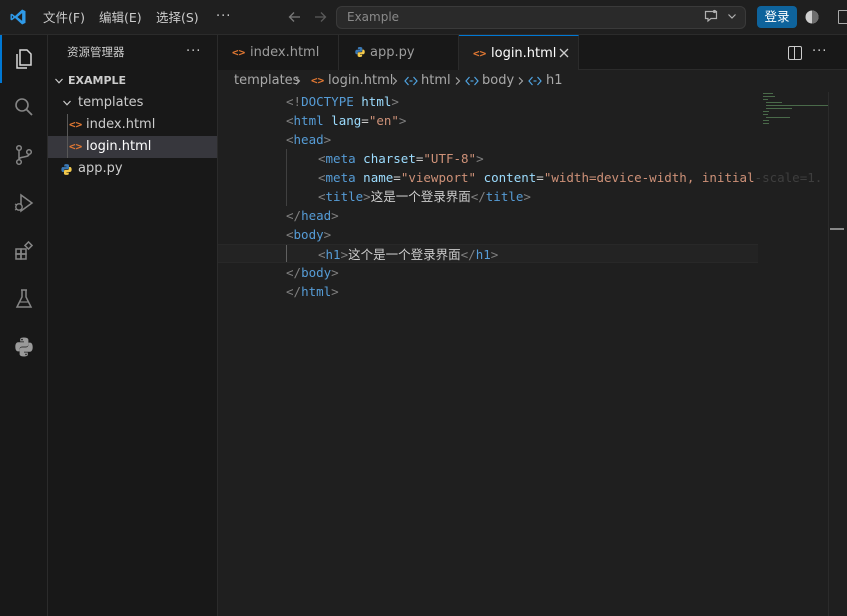 This screenshot has width=847, height=616. Describe the element at coordinates (18, 17) in the screenshot. I see `vscode-logo-icon` at that location.